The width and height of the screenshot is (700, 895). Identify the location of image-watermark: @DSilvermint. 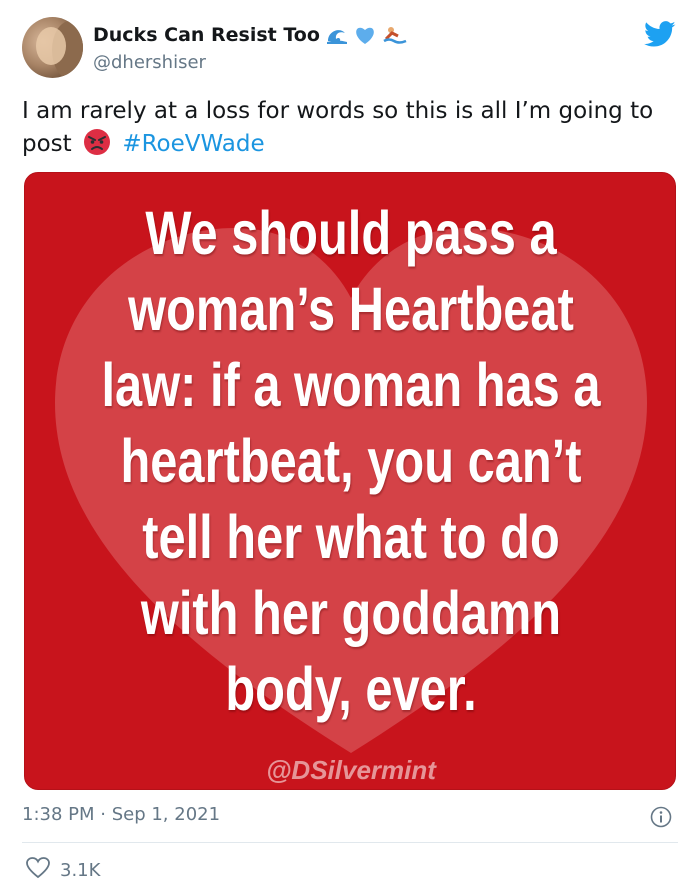
(351, 770).